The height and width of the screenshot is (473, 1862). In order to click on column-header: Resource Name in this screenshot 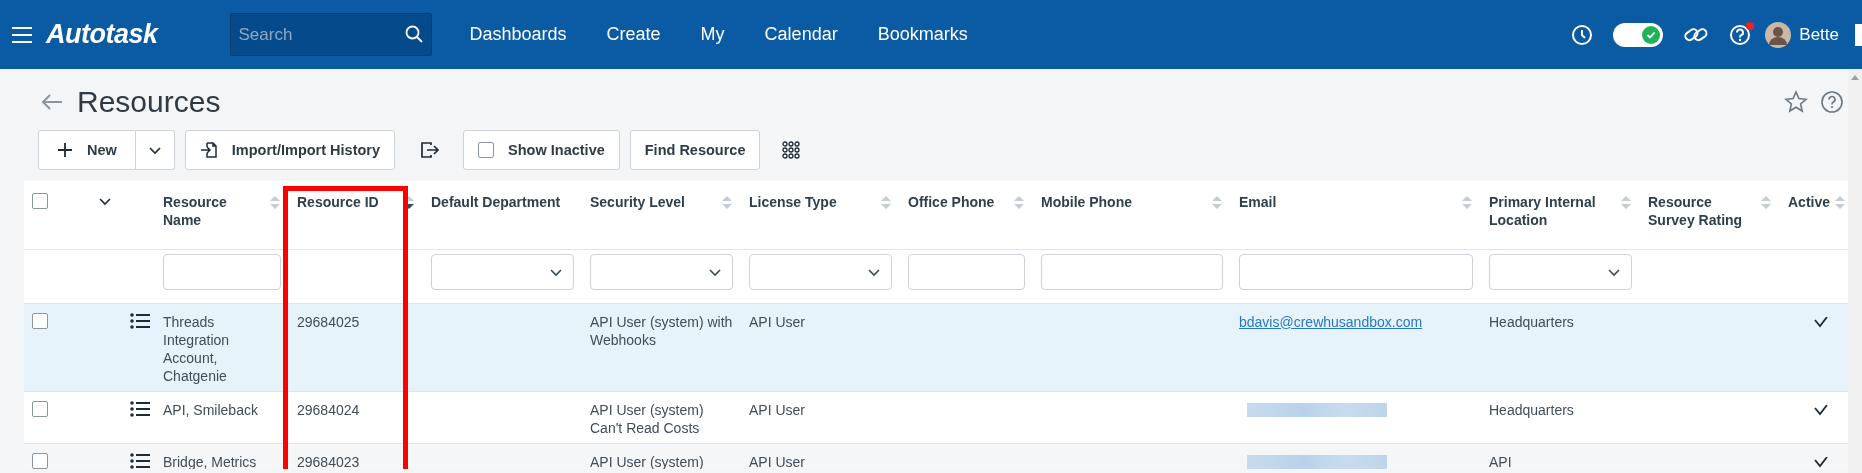, I will do `click(214, 211)`.